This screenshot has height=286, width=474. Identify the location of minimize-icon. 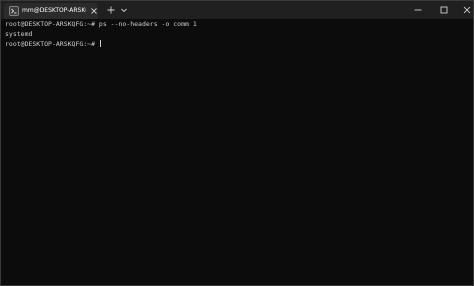
(418, 10).